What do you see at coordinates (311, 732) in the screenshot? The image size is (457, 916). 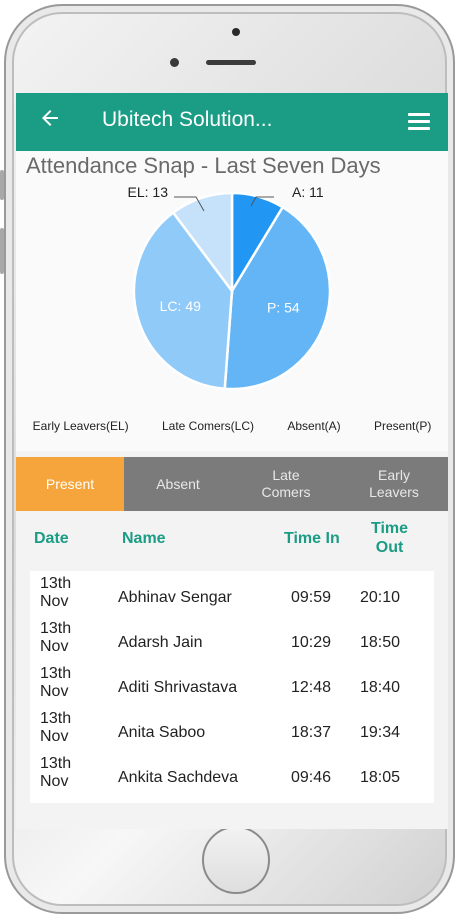 I see `cell-time-in: 18:37` at bounding box center [311, 732].